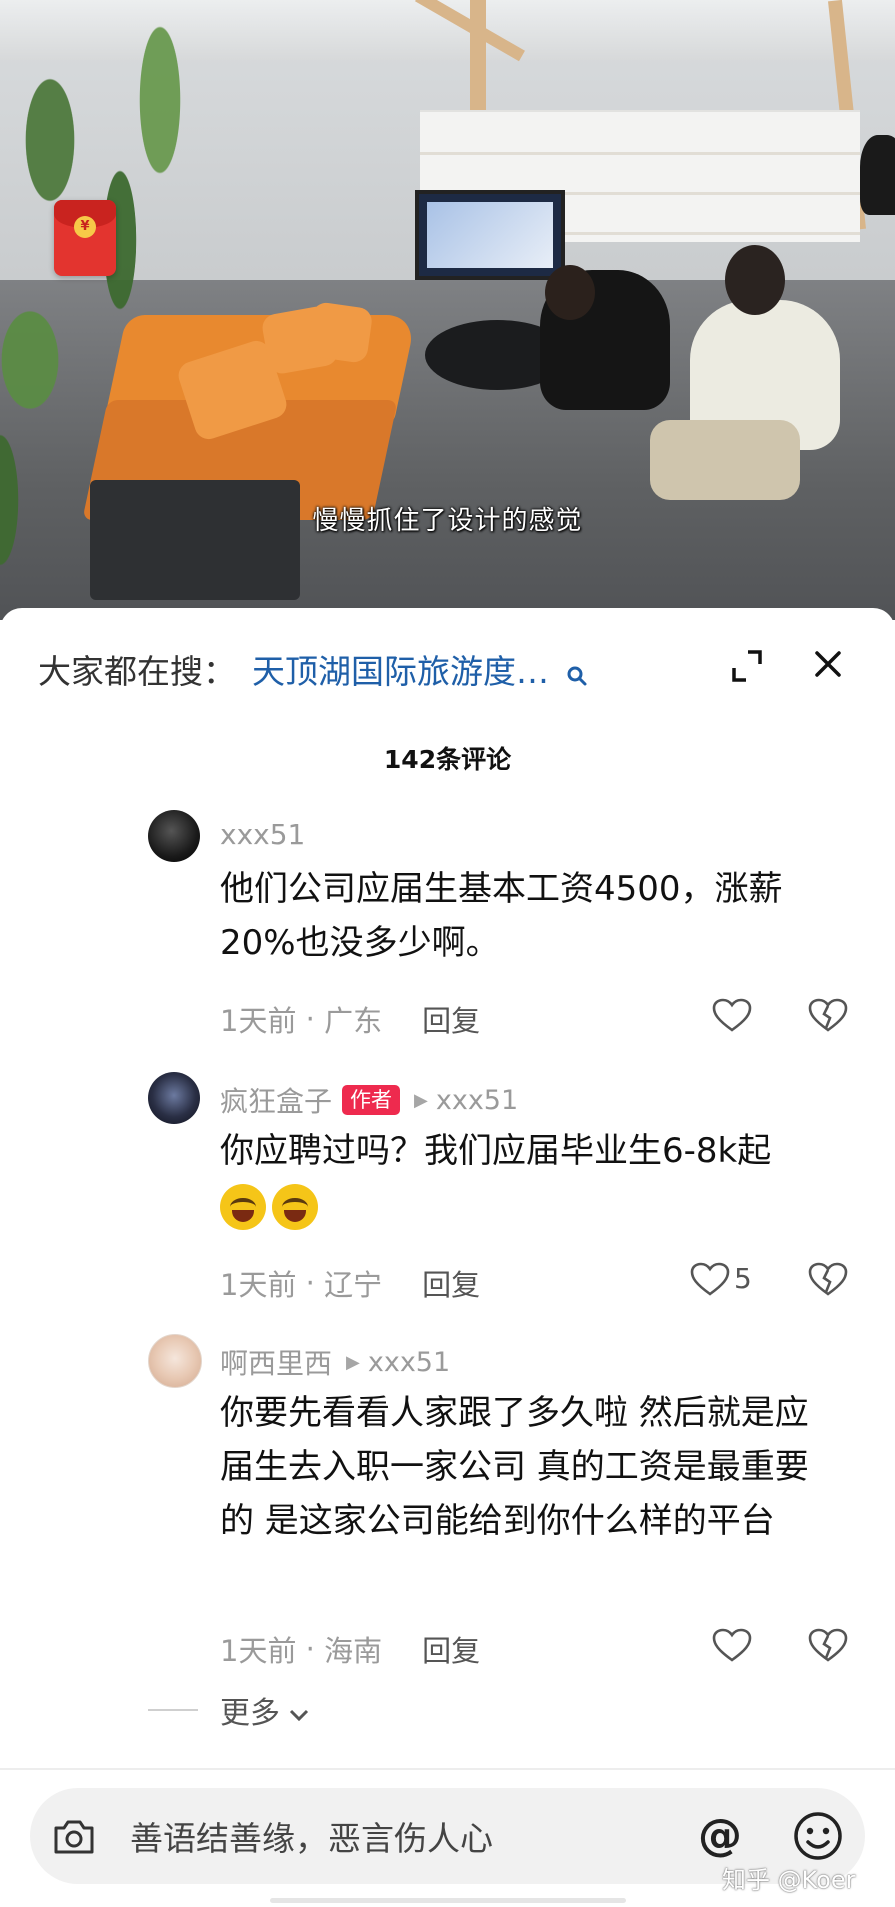 The width and height of the screenshot is (895, 1907). I want to click on home-indicator, so click(448, 1900).